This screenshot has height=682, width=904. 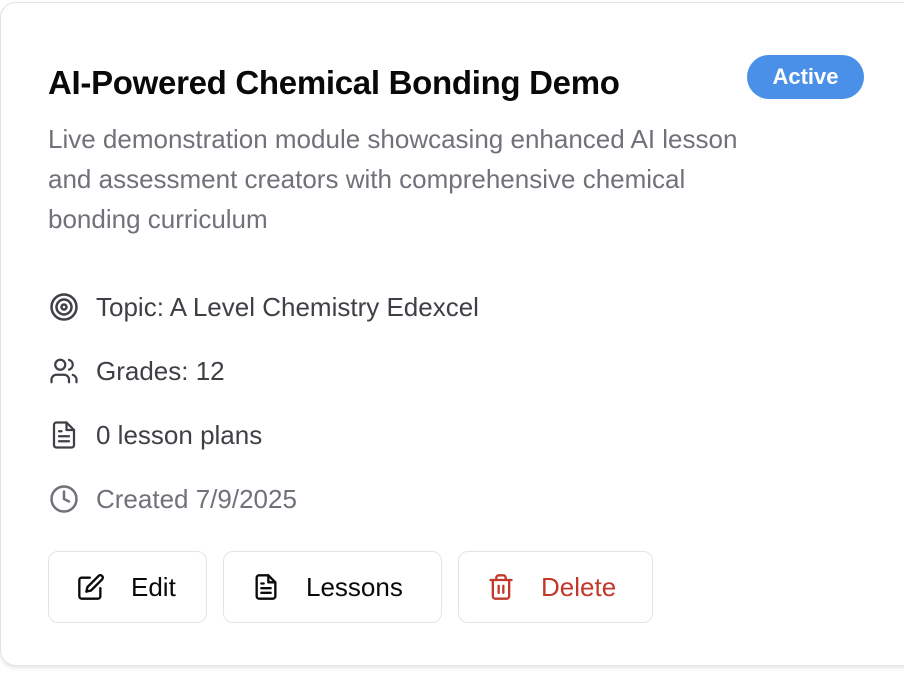 I want to click on users-icon, so click(x=64, y=371).